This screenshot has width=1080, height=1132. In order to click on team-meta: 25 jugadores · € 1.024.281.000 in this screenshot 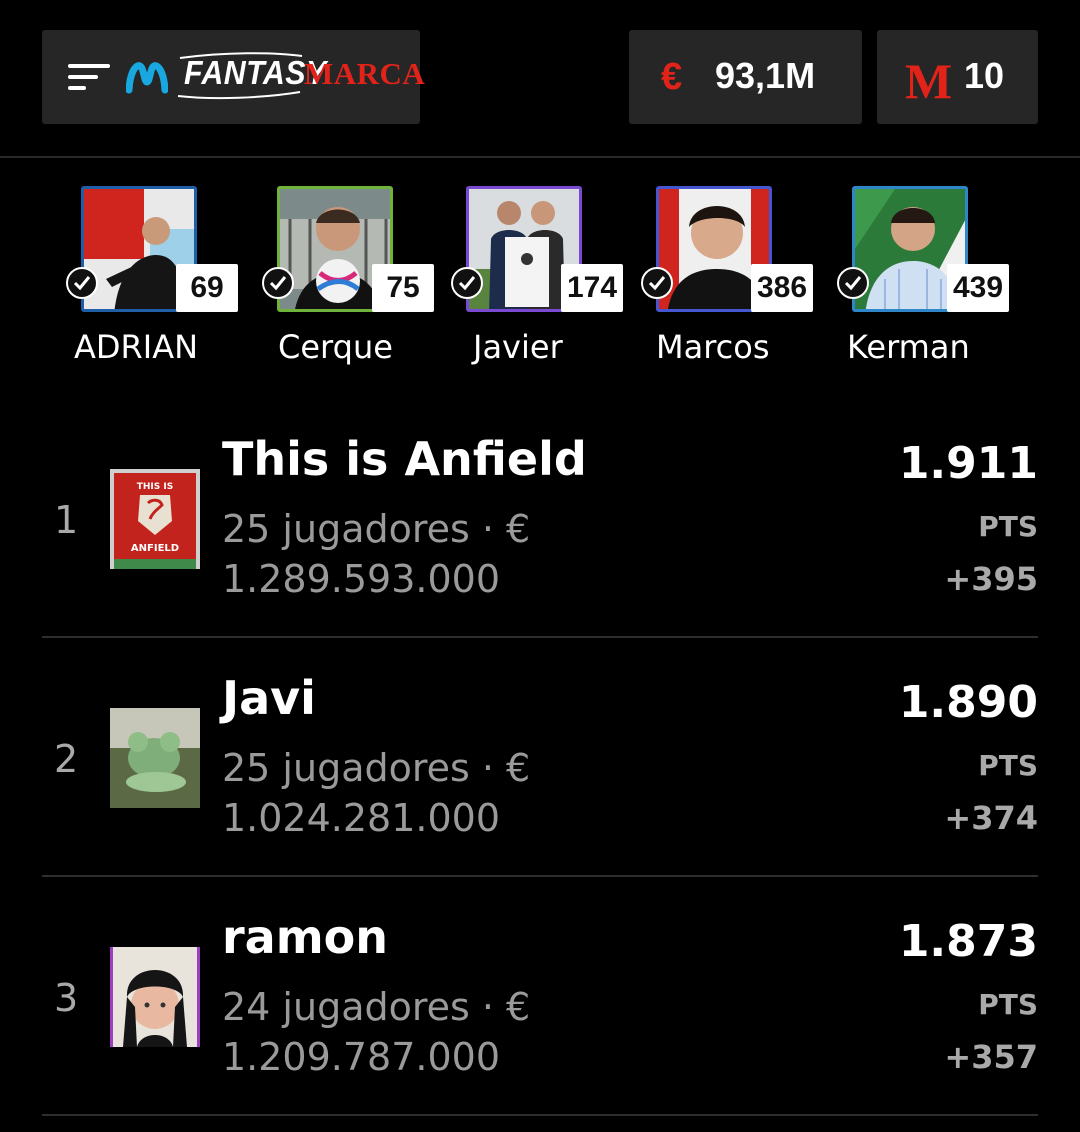, I will do `click(376, 793)`.